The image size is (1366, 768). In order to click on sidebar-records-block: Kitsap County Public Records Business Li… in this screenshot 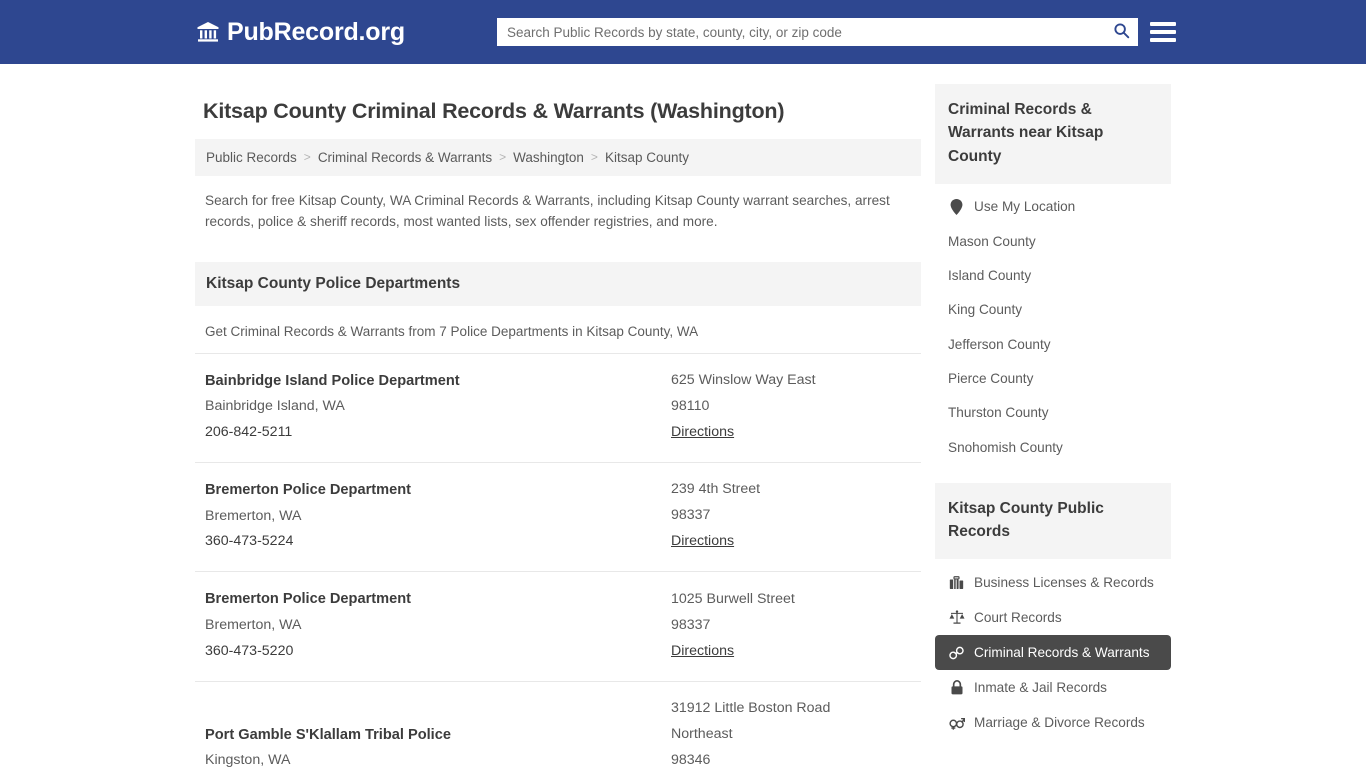, I will do `click(1053, 611)`.